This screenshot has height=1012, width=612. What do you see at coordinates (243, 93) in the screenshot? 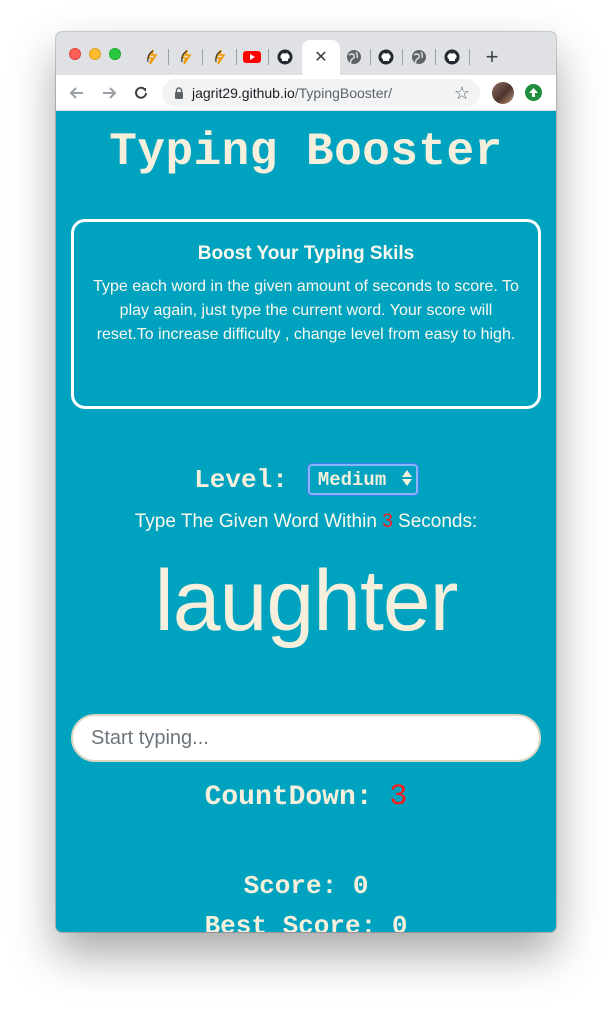
I see `url-host: jagrit29.github.io` at bounding box center [243, 93].